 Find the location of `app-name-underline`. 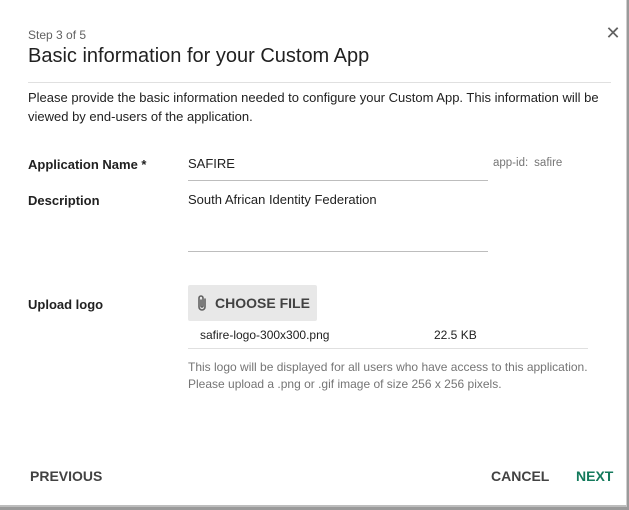

app-name-underline is located at coordinates (338, 180).